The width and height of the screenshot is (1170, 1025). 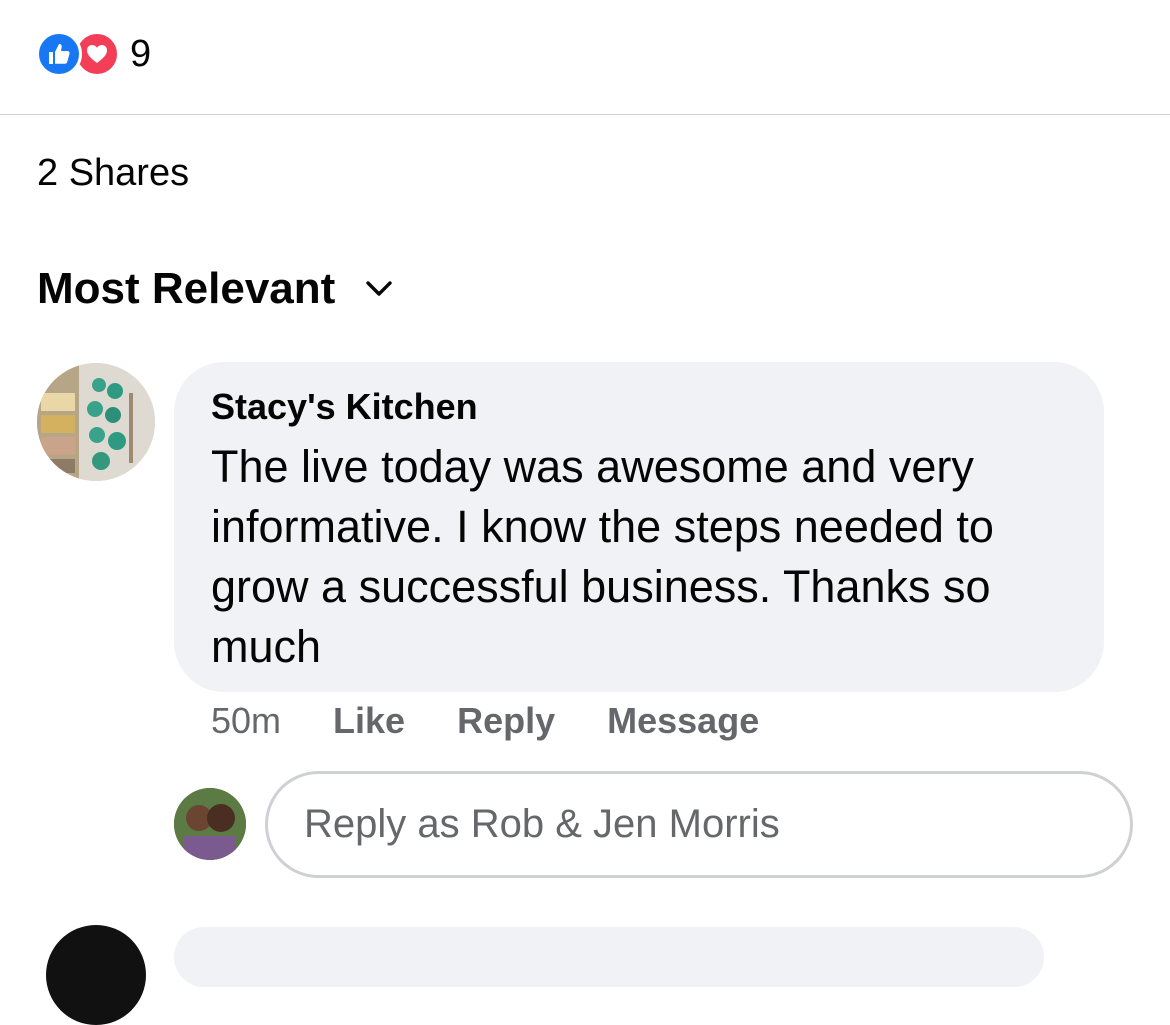 I want to click on comment-timestamp: 50m, so click(x=246, y=721).